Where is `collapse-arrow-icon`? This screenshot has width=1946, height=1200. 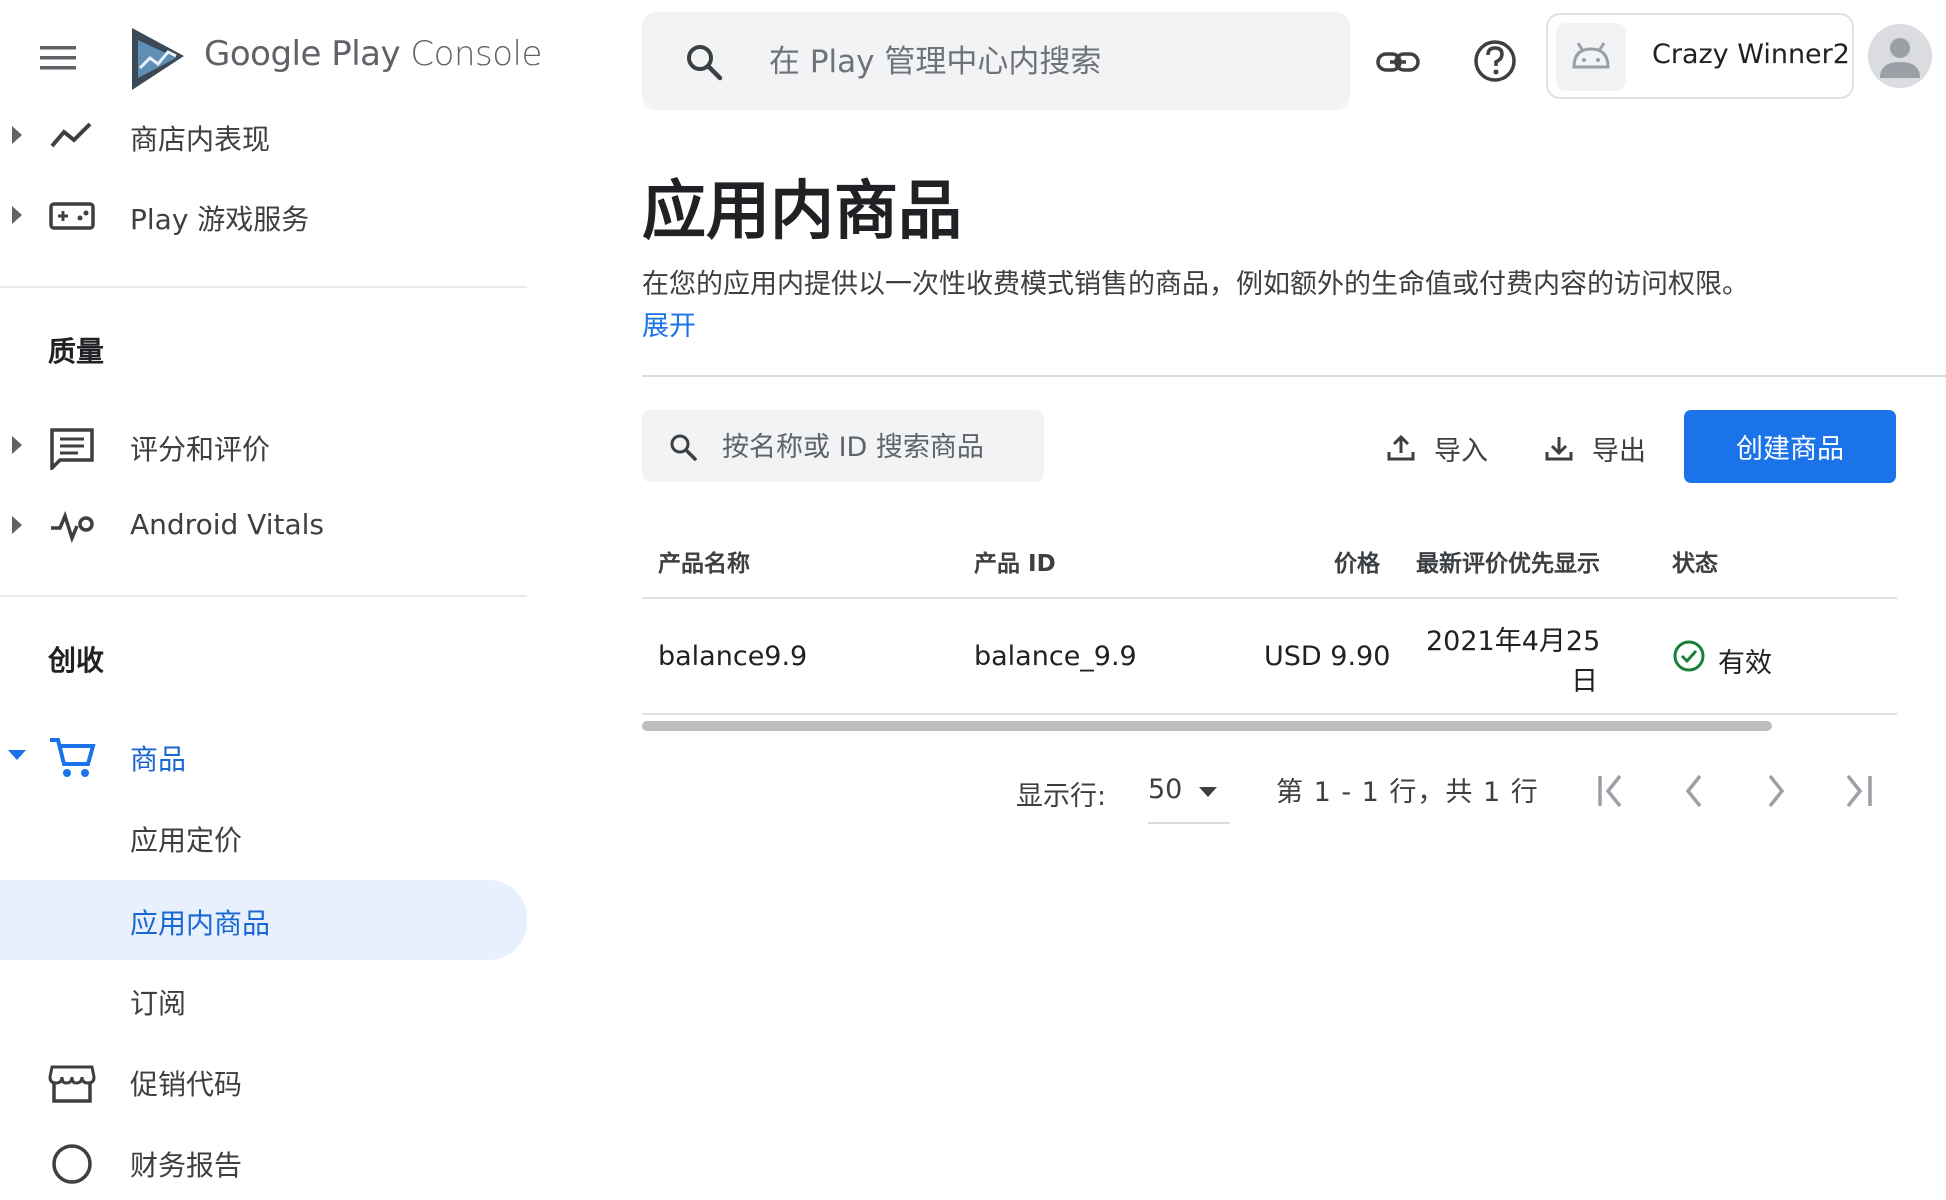 collapse-arrow-icon is located at coordinates (17, 755).